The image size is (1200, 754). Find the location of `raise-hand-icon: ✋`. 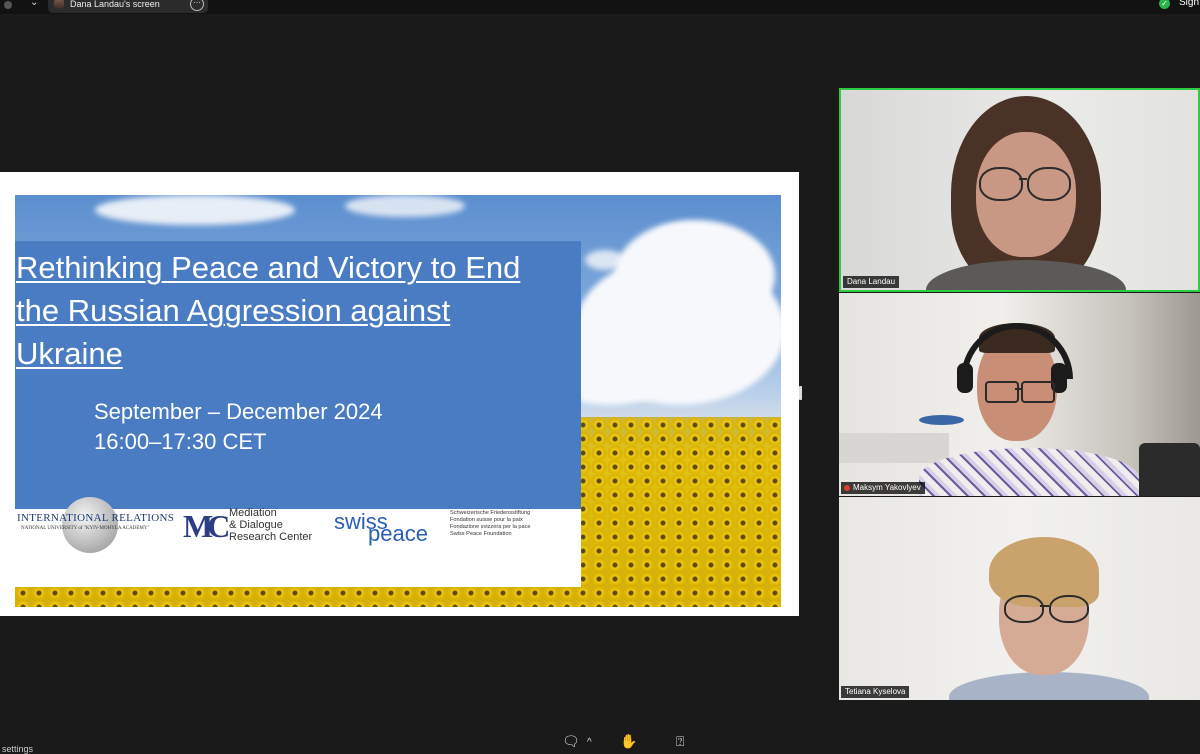

raise-hand-icon: ✋ is located at coordinates (628, 741).